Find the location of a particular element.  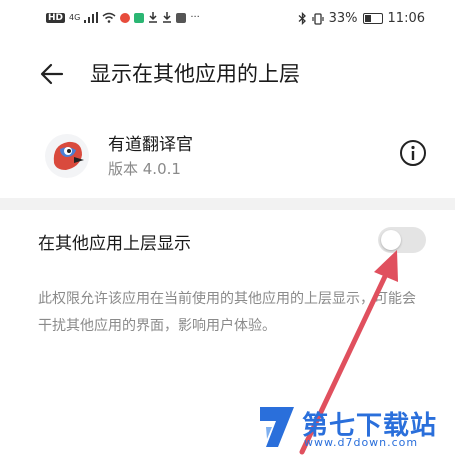

app-name: 有道翻译官 is located at coordinates (150, 145).